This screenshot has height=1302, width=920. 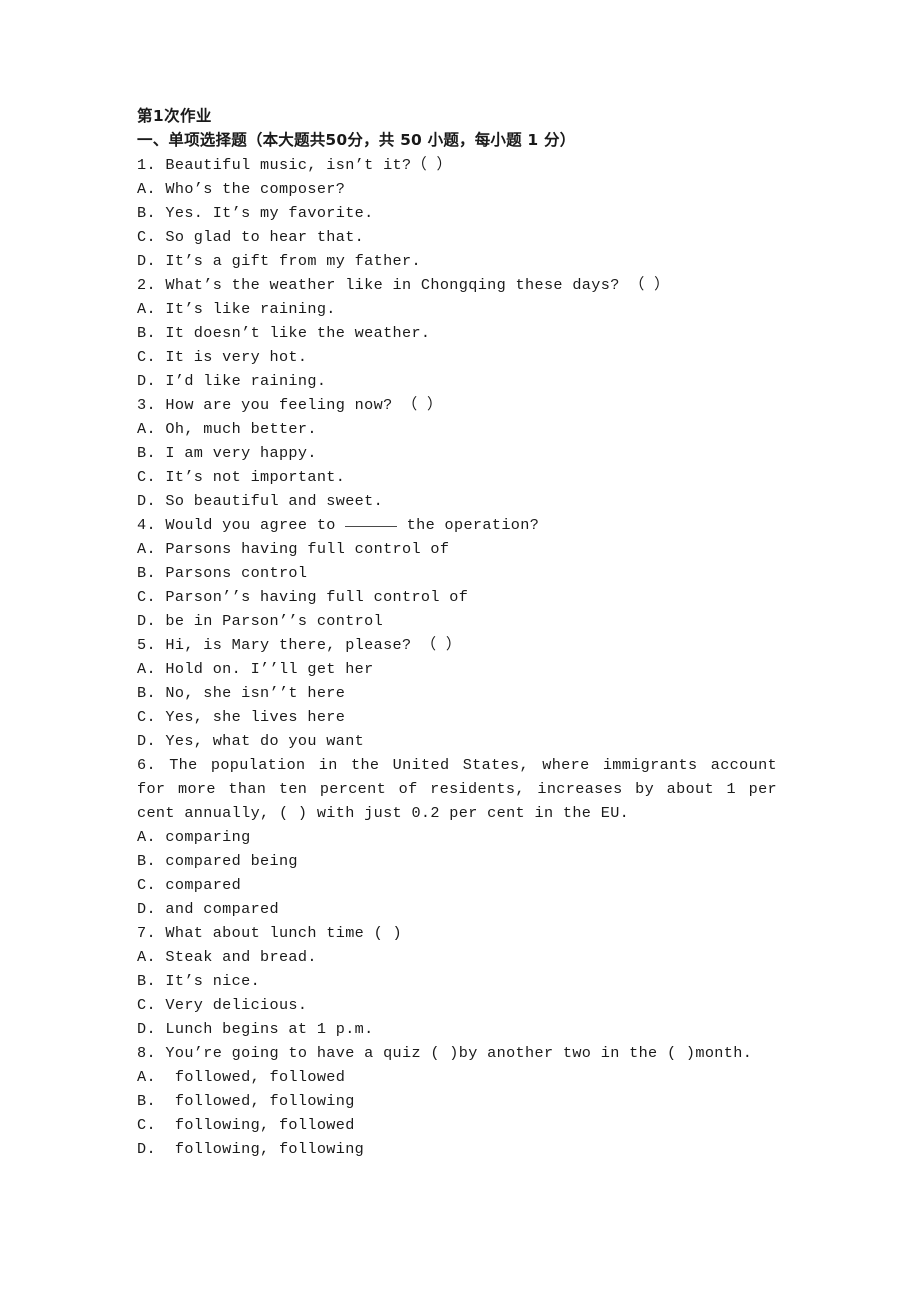 I want to click on question-option: C. So glad to hear that., so click(x=251, y=237).